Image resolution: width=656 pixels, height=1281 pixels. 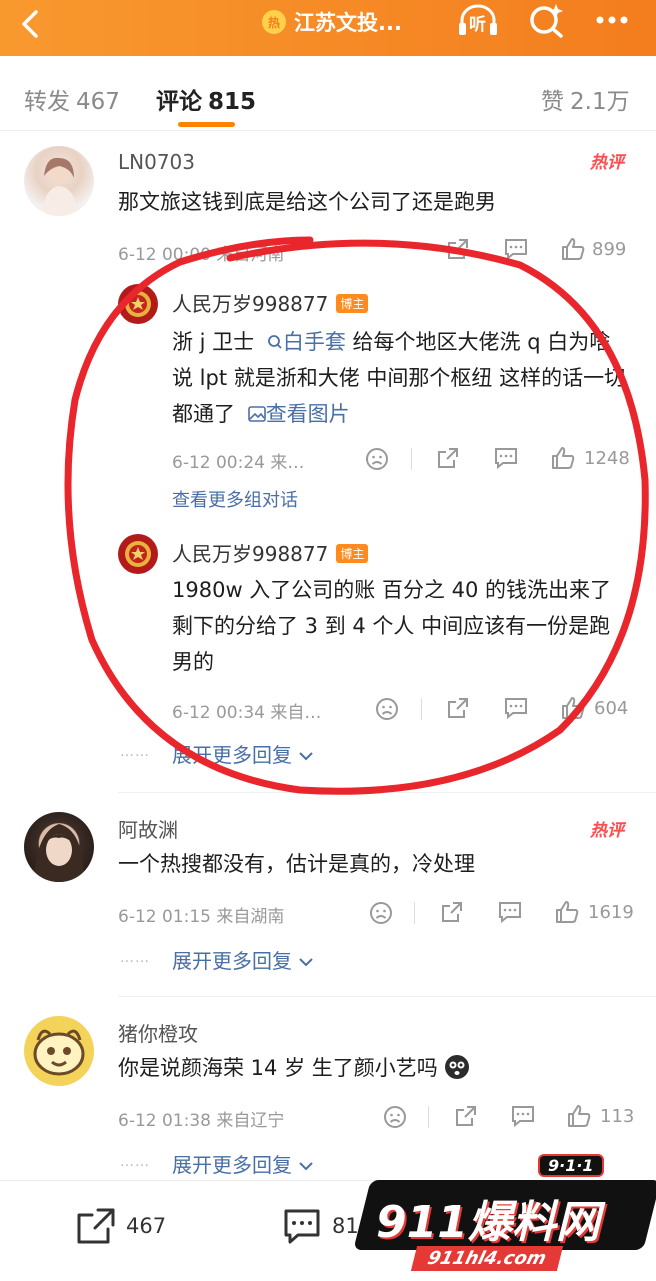 I want to click on tab-repost: 转发 467, so click(x=72, y=99).